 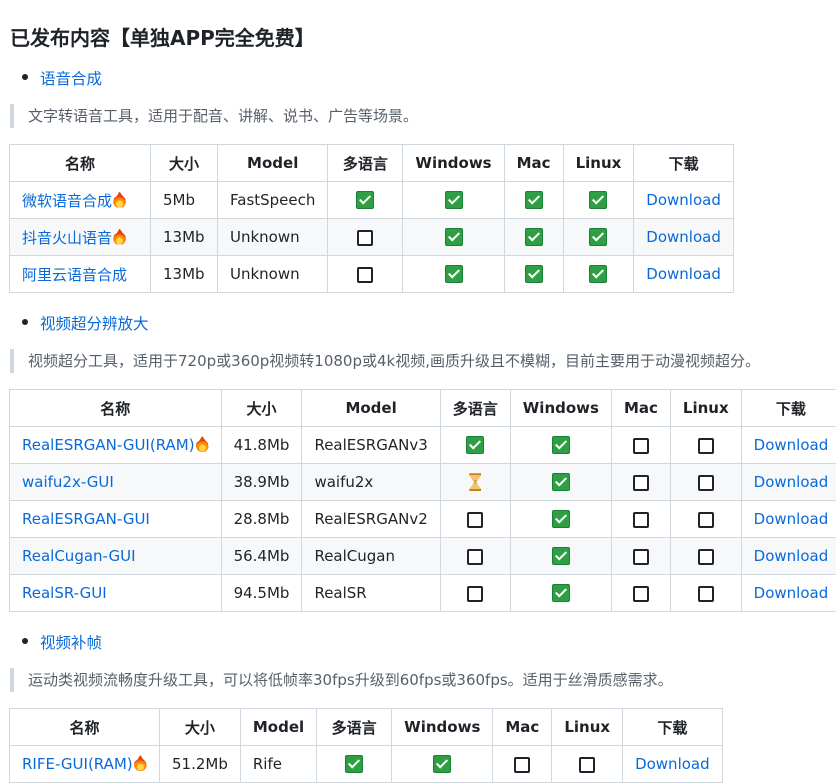 What do you see at coordinates (366, 764) in the screenshot?
I see `table-row: RIFE-GUI(RAM)51.2MbRifeDownload` at bounding box center [366, 764].